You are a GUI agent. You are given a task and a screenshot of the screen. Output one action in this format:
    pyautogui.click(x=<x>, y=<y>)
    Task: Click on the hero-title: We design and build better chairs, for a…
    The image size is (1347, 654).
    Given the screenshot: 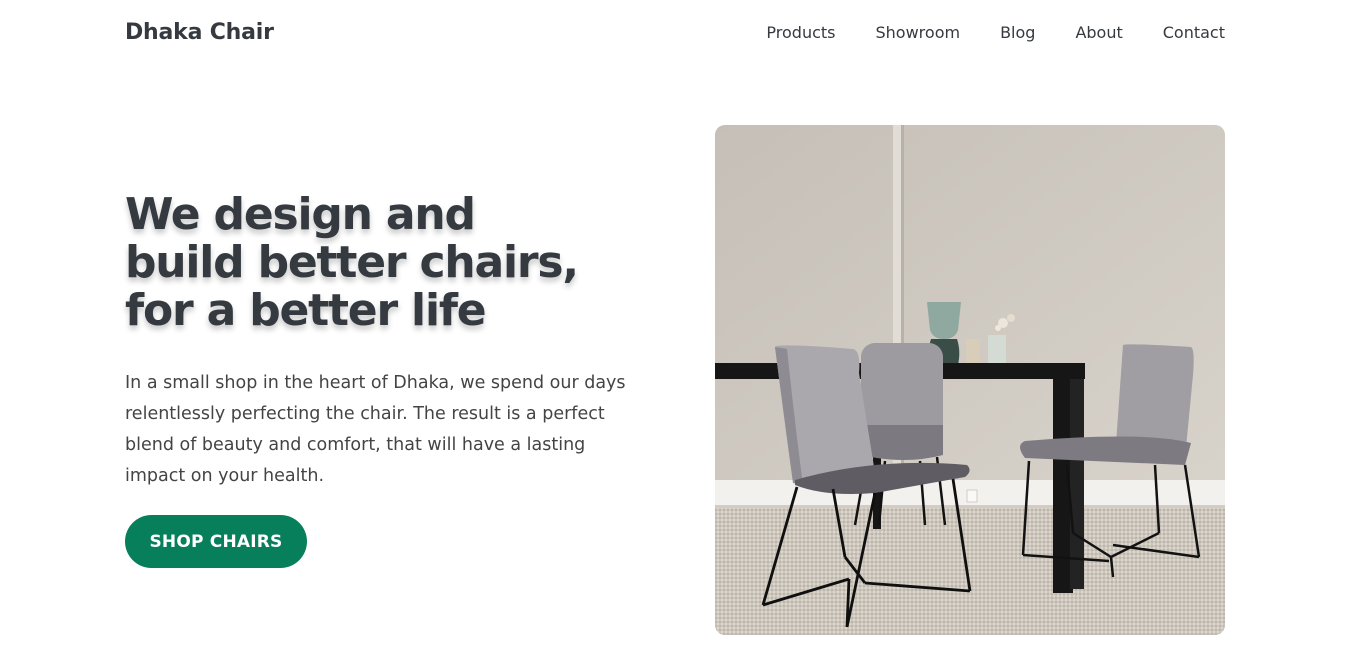 What is the action you would take?
    pyautogui.click(x=352, y=262)
    